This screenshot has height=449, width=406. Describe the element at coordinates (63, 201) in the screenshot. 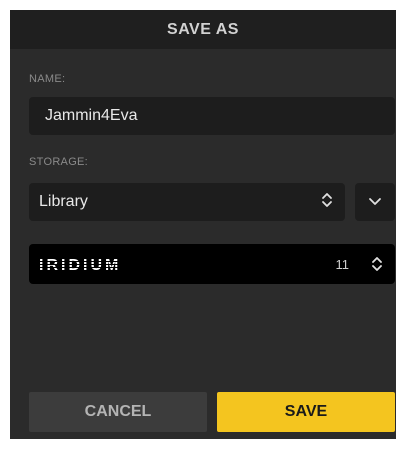

I see `storage-selected-value: Library` at that location.